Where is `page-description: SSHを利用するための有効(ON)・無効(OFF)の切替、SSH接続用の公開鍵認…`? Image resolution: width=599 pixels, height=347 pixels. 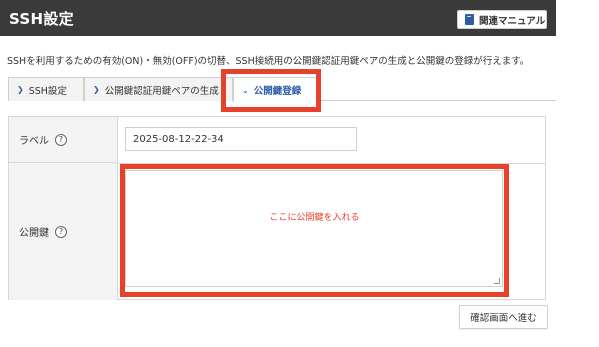 page-description: SSHを利用するための有効(ON)・無効(OFF)の切替、SSH接続用の公開鍵認… is located at coordinates (268, 61).